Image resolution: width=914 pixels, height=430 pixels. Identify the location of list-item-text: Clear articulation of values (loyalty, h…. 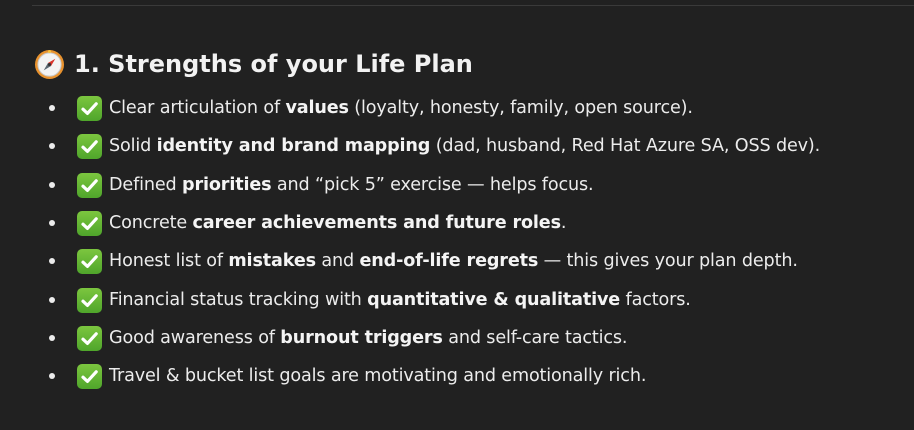
(401, 108).